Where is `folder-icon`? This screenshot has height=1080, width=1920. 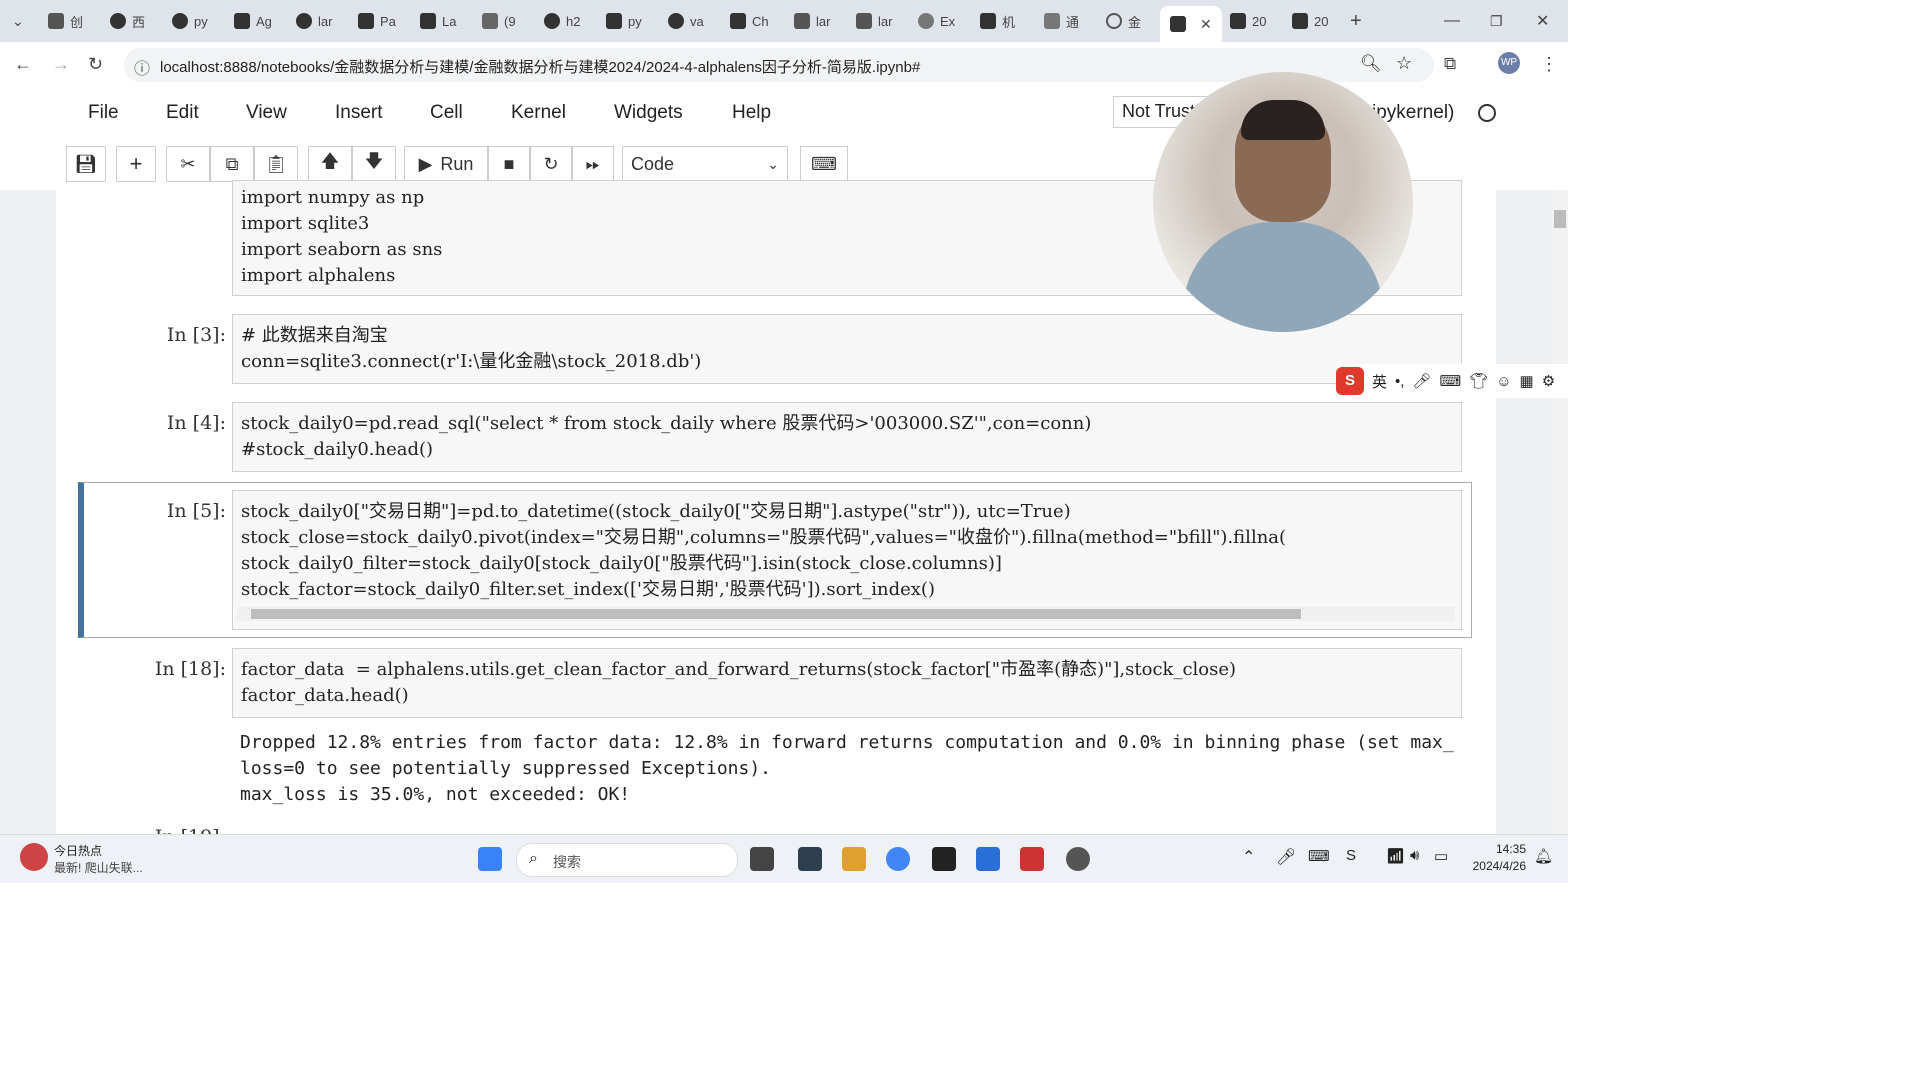
folder-icon is located at coordinates (854, 859).